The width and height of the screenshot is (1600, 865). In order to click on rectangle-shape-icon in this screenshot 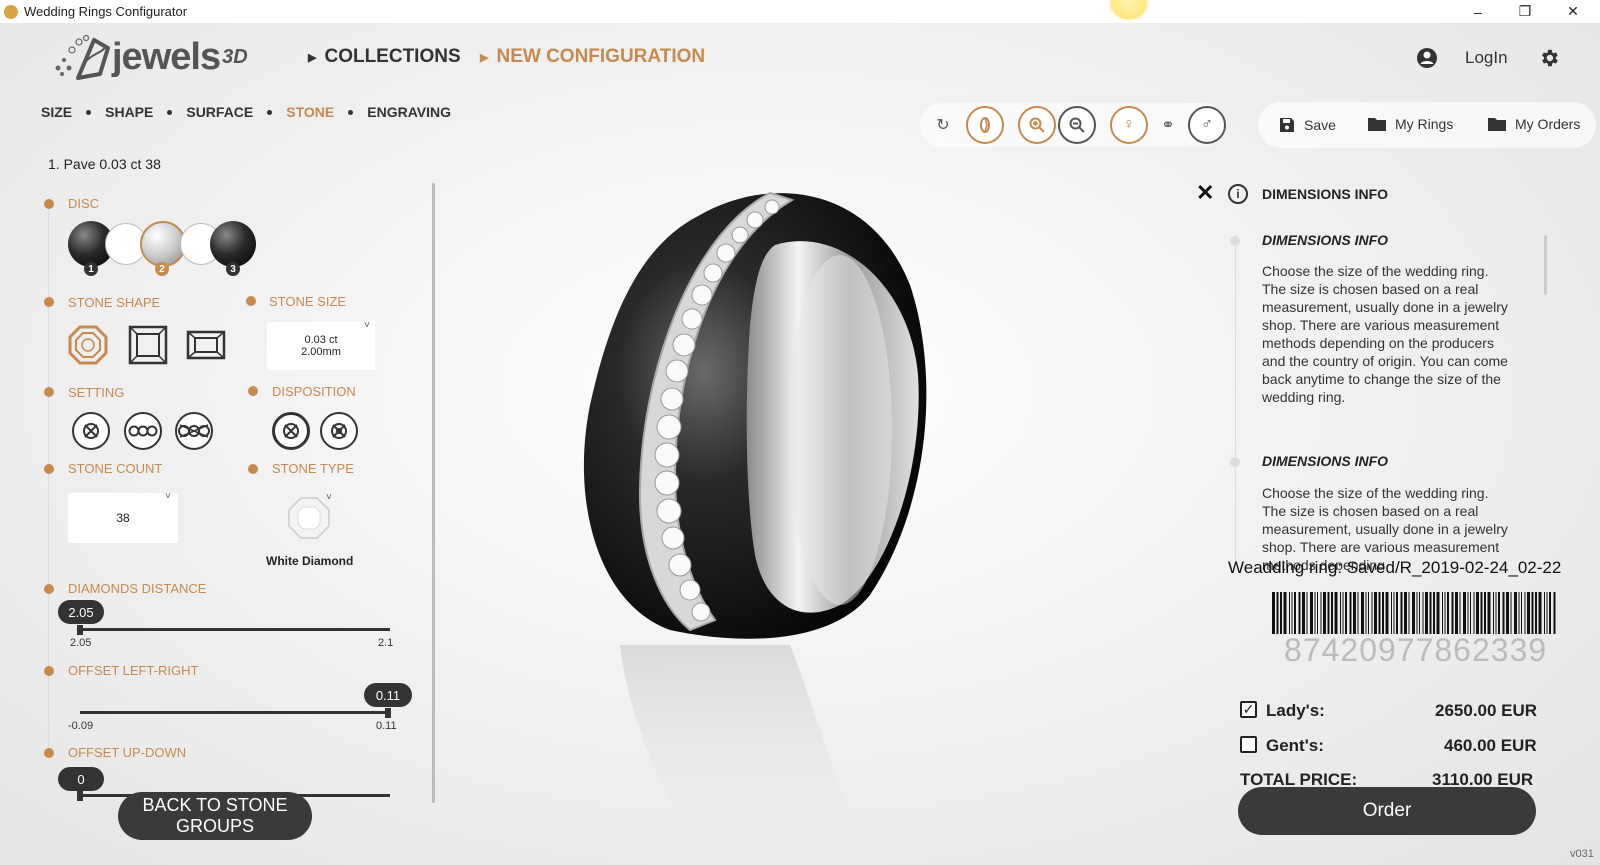, I will do `click(206, 345)`.